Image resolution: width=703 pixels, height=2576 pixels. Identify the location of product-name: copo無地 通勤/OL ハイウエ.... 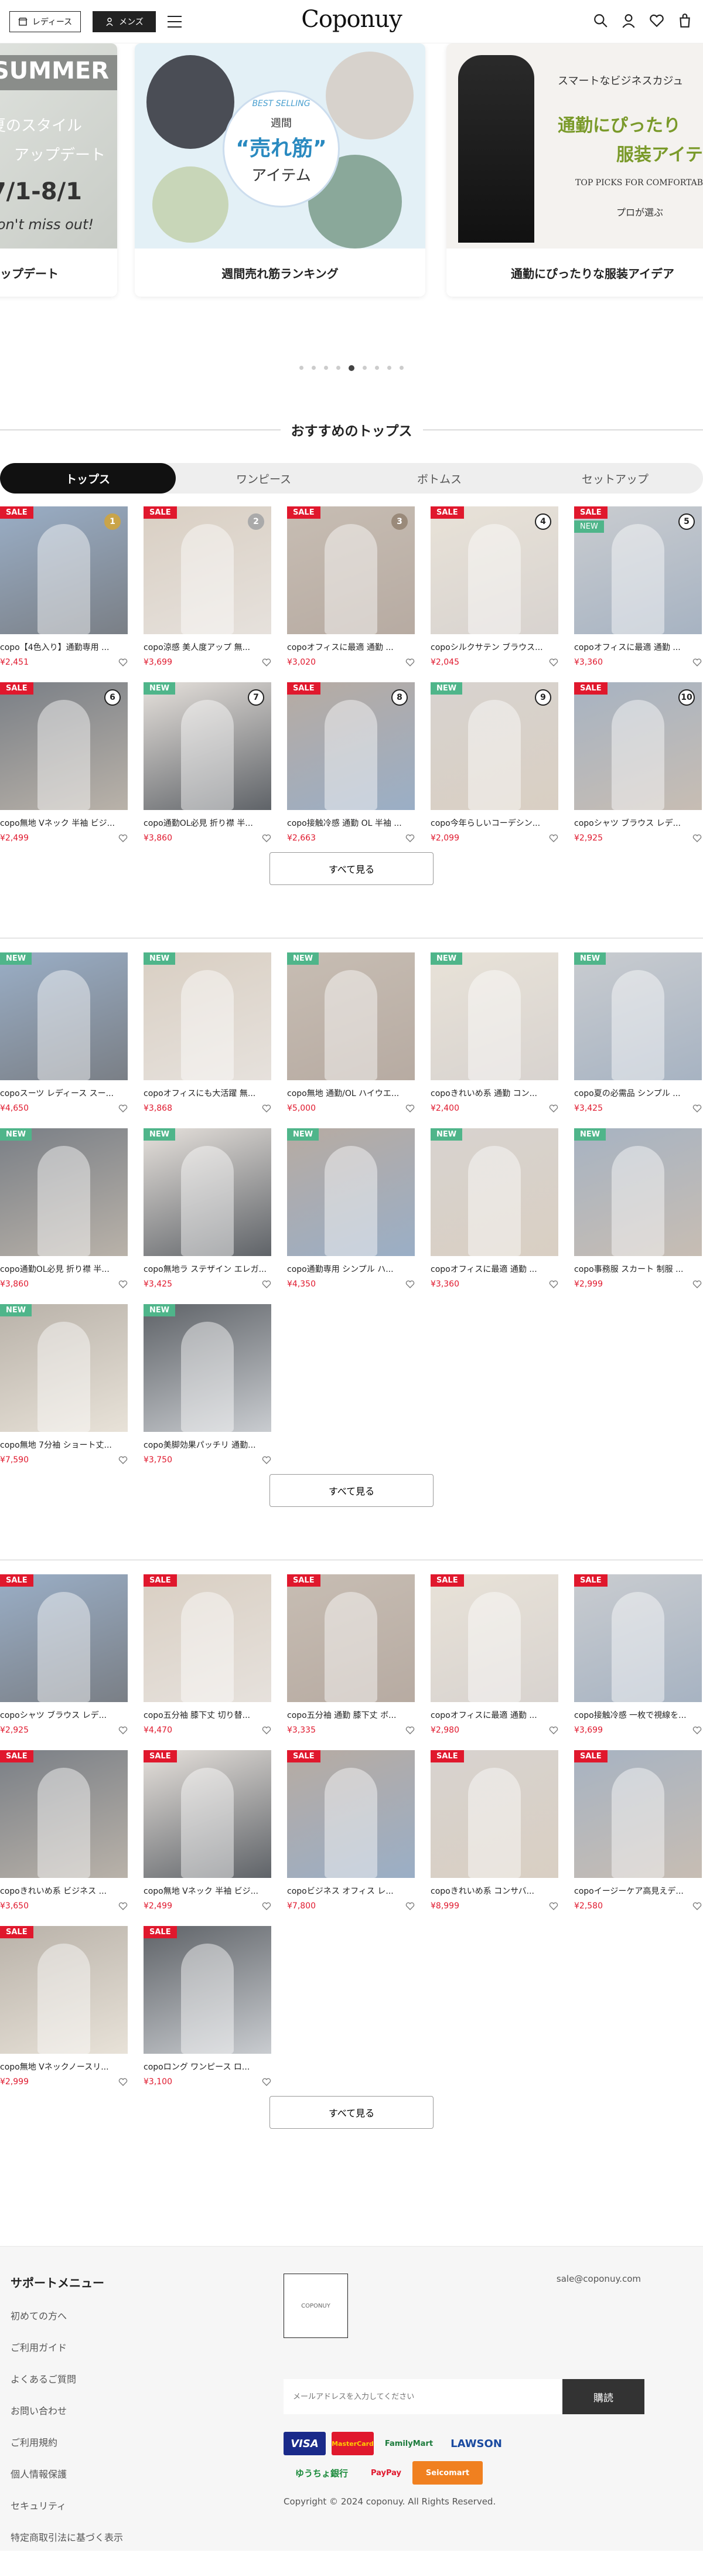
(351, 1093).